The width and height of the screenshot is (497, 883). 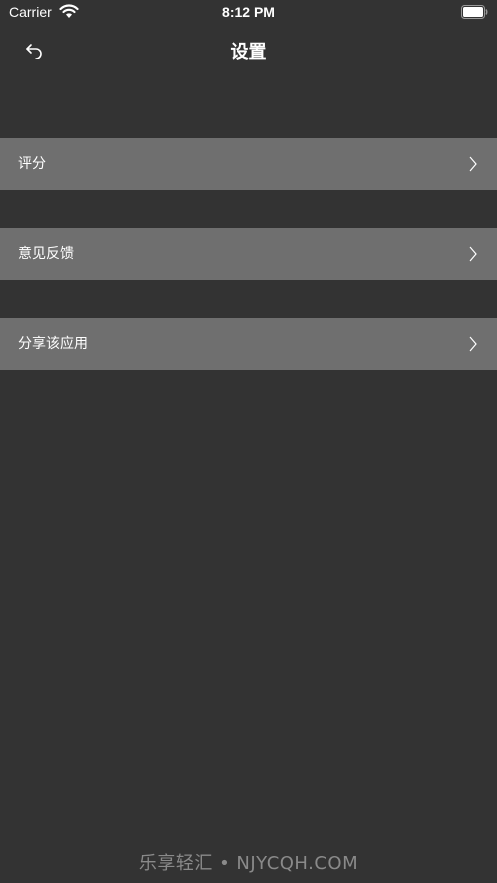 What do you see at coordinates (248, 344) in the screenshot?
I see `settings-row-share: 分享该应用` at bounding box center [248, 344].